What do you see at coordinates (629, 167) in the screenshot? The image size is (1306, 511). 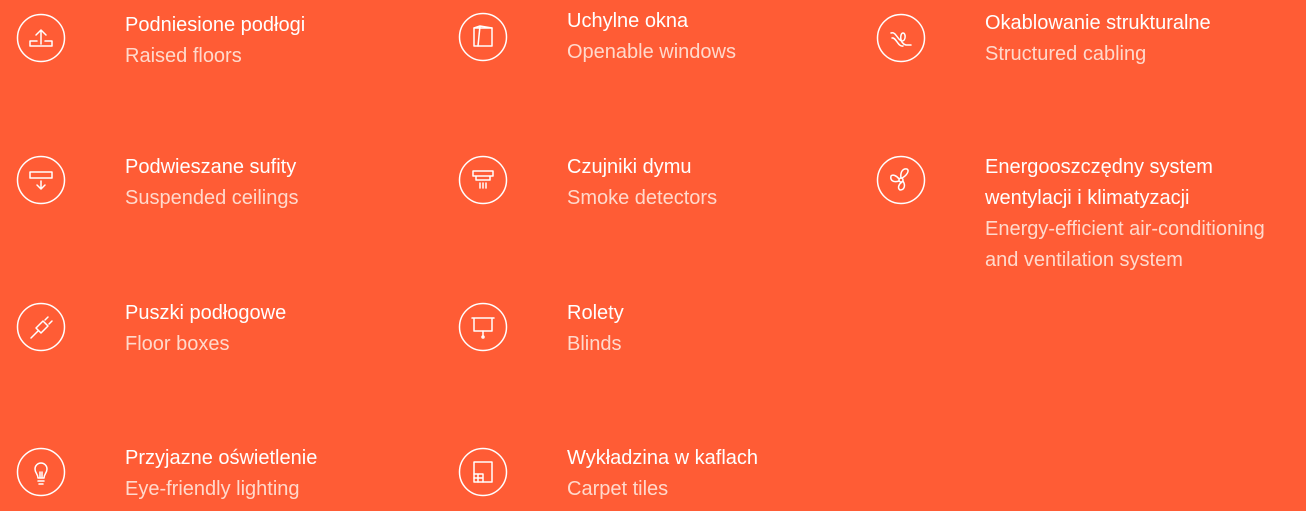 I see `feature-title-pl: Czujniki dymu` at bounding box center [629, 167].